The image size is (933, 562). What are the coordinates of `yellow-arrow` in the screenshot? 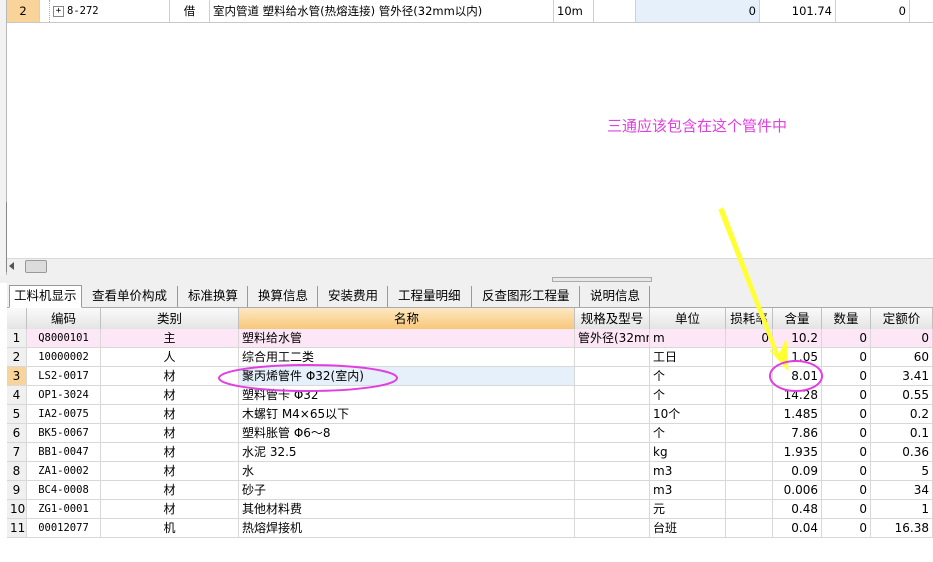 It's located at (753, 289).